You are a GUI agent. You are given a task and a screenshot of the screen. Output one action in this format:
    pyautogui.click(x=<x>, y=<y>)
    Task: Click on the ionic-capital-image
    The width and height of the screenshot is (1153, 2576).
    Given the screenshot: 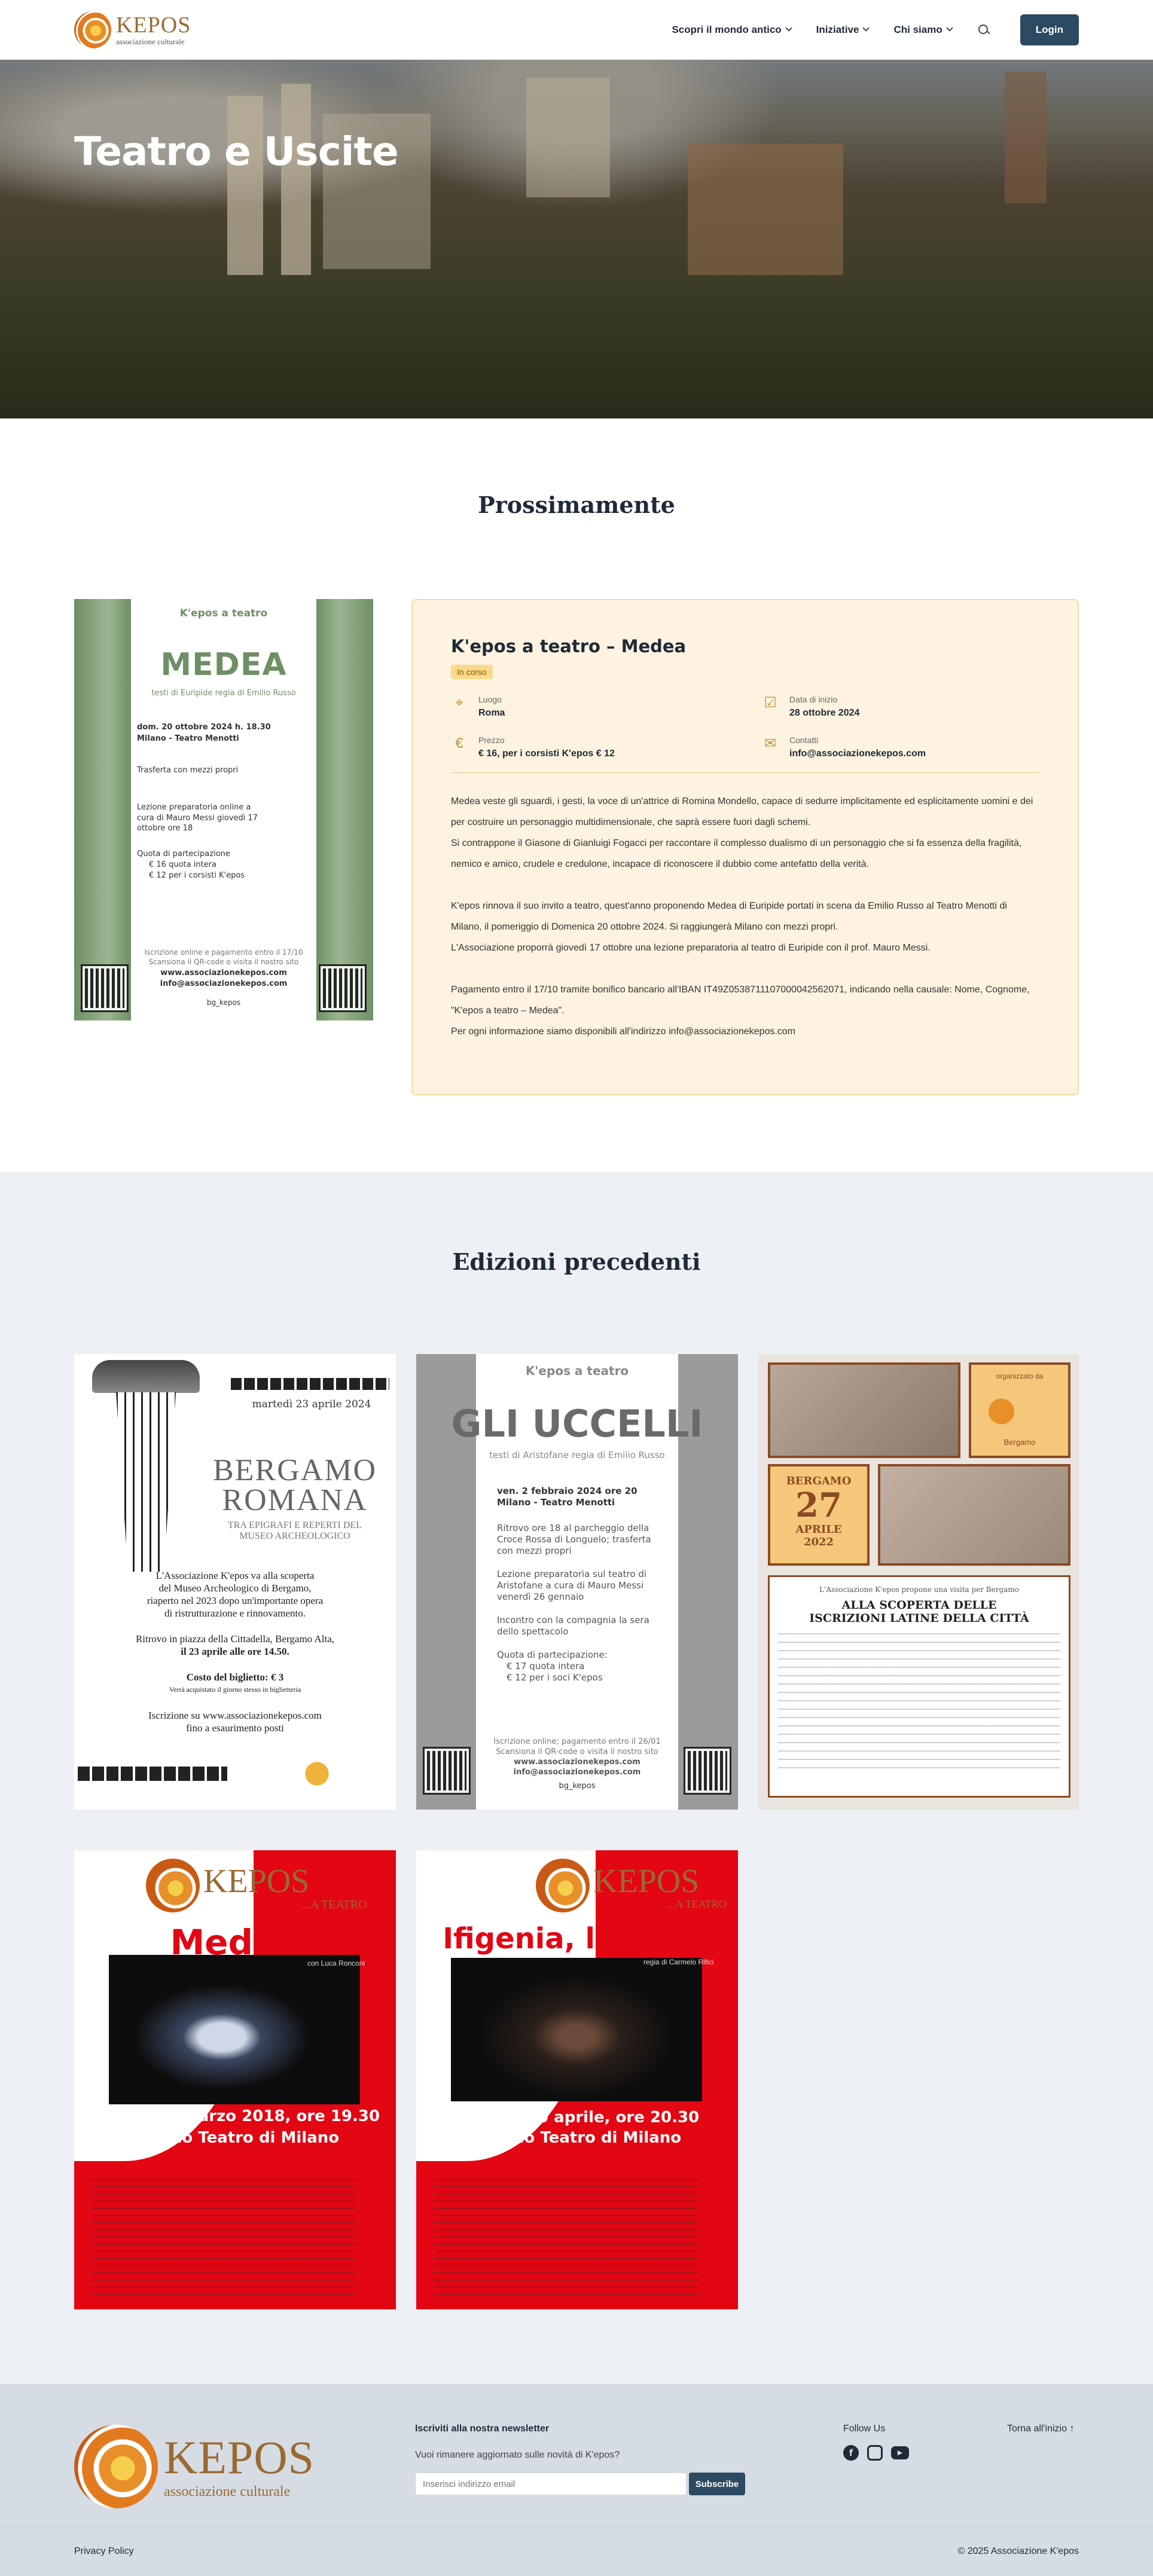 What is the action you would take?
    pyautogui.click(x=146, y=1377)
    